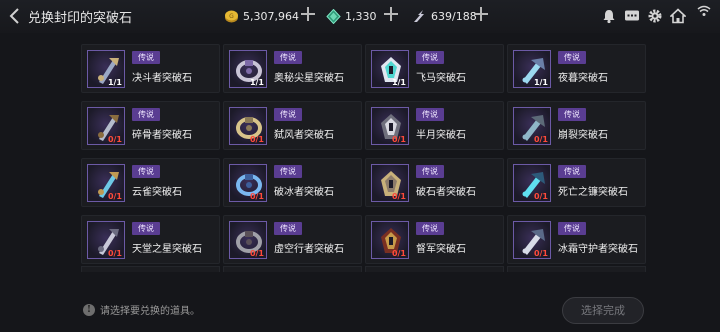 The image size is (720, 332). What do you see at coordinates (704, 10) in the screenshot?
I see `wifi-icon` at bounding box center [704, 10].